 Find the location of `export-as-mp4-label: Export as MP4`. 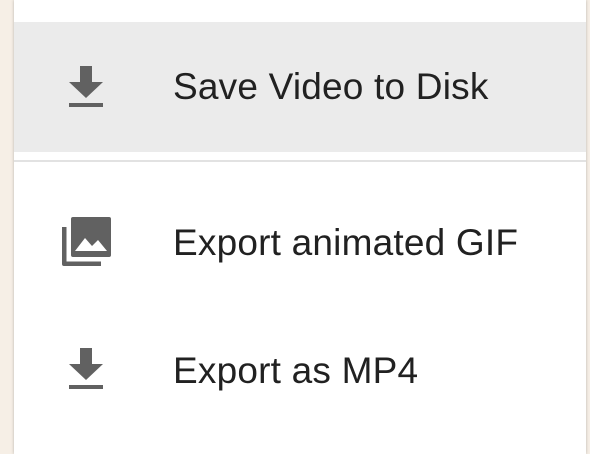

export-as-mp4-label: Export as MP4 is located at coordinates (296, 370).